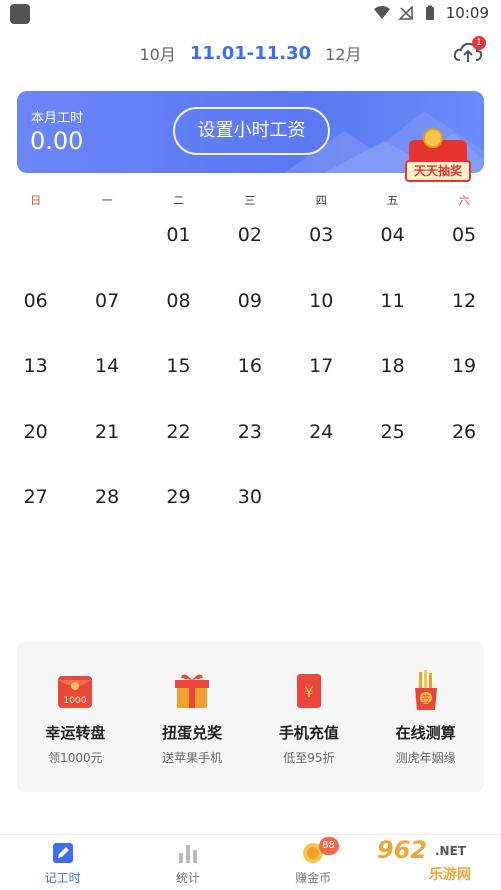 Image resolution: width=501 pixels, height=890 pixels. What do you see at coordinates (405, 12) in the screenshot?
I see `no-signal-icon` at bounding box center [405, 12].